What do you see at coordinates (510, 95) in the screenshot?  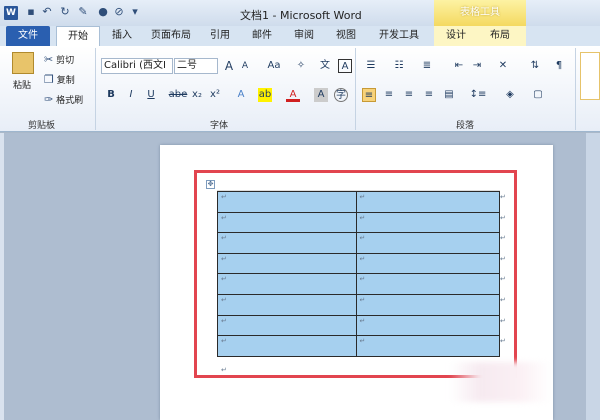 I see `shading-icon: ◈` at bounding box center [510, 95].